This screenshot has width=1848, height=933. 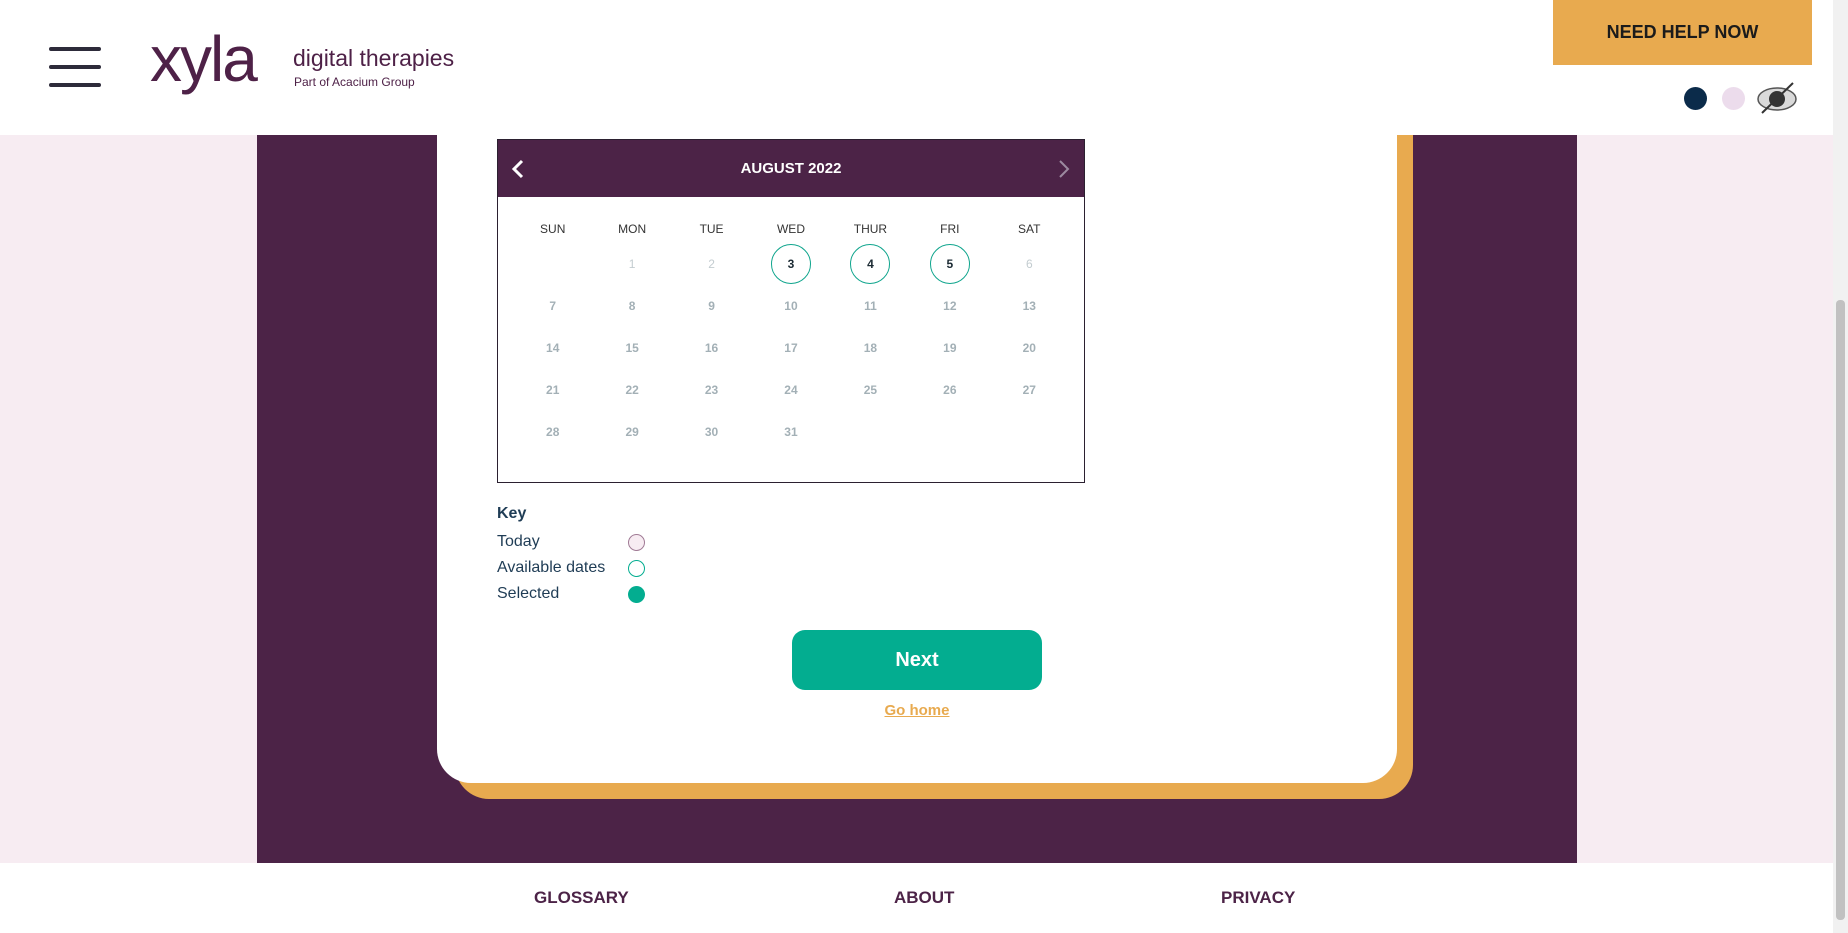 I want to click on theme-dark-blue-button, so click(x=1695, y=98).